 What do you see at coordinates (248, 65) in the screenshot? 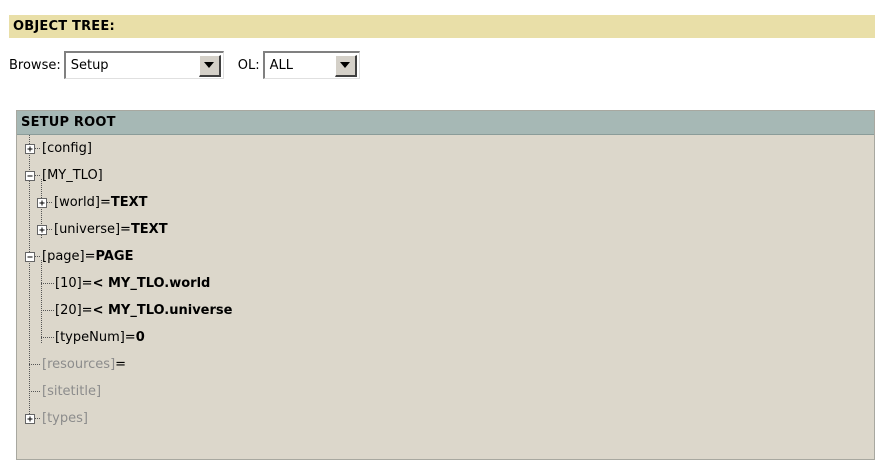
I see `ol-label: OL:` at bounding box center [248, 65].